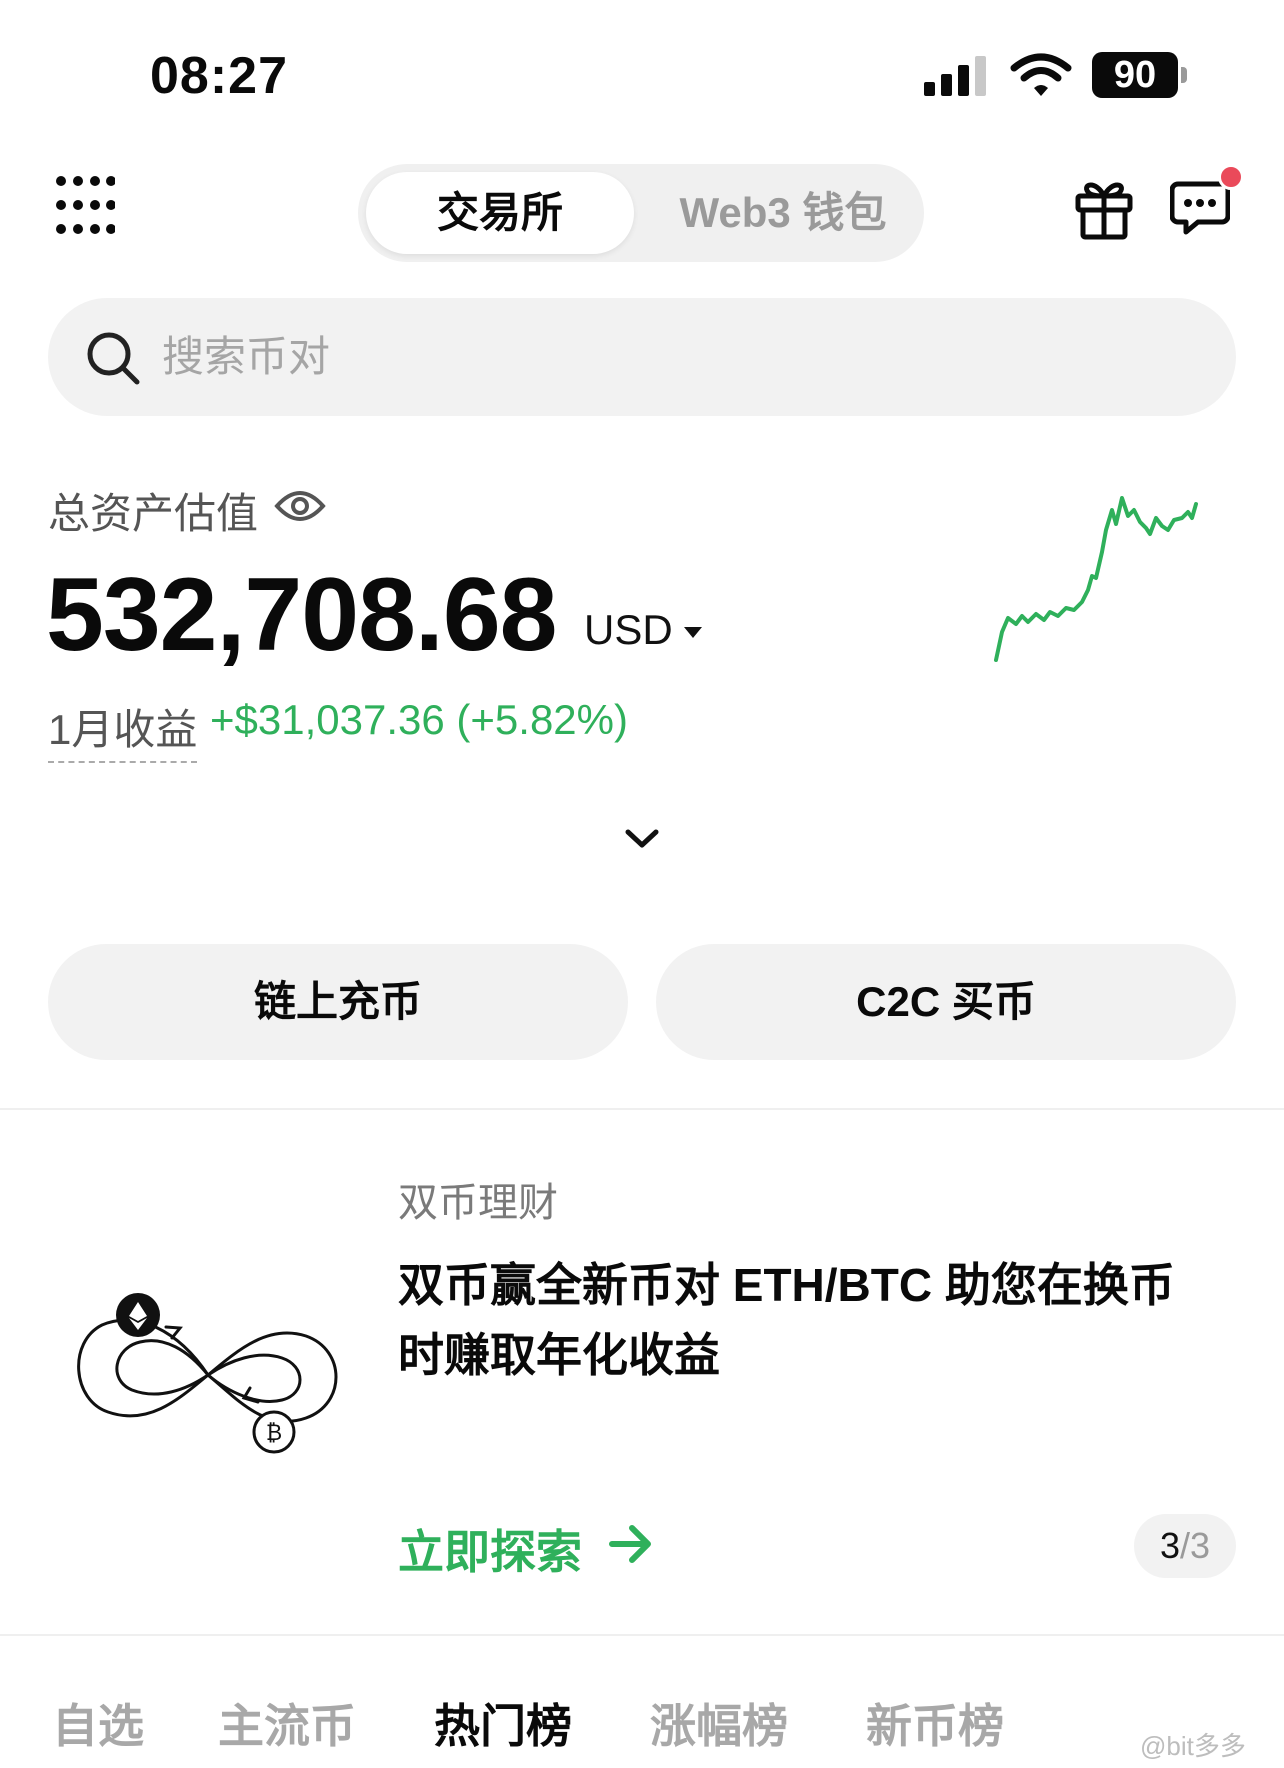  Describe the element at coordinates (300, 506) in the screenshot. I see `eye-icon` at that location.